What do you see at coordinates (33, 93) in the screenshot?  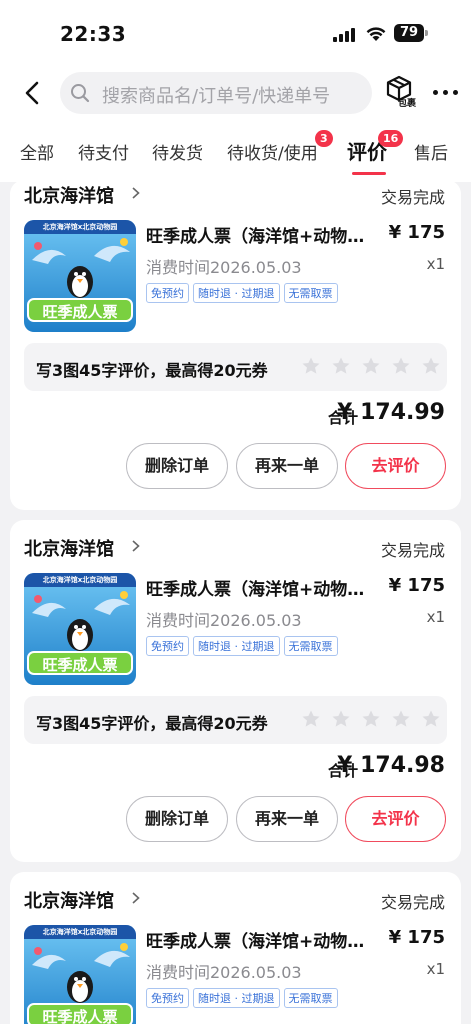 I see `back-arrow-icon` at bounding box center [33, 93].